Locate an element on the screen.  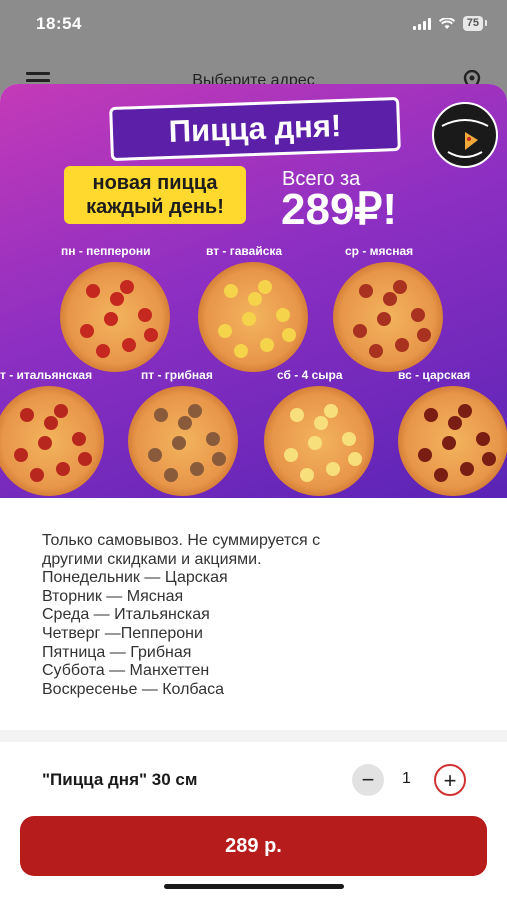
description-line: другими скидками и акциями. is located at coordinates (152, 559).